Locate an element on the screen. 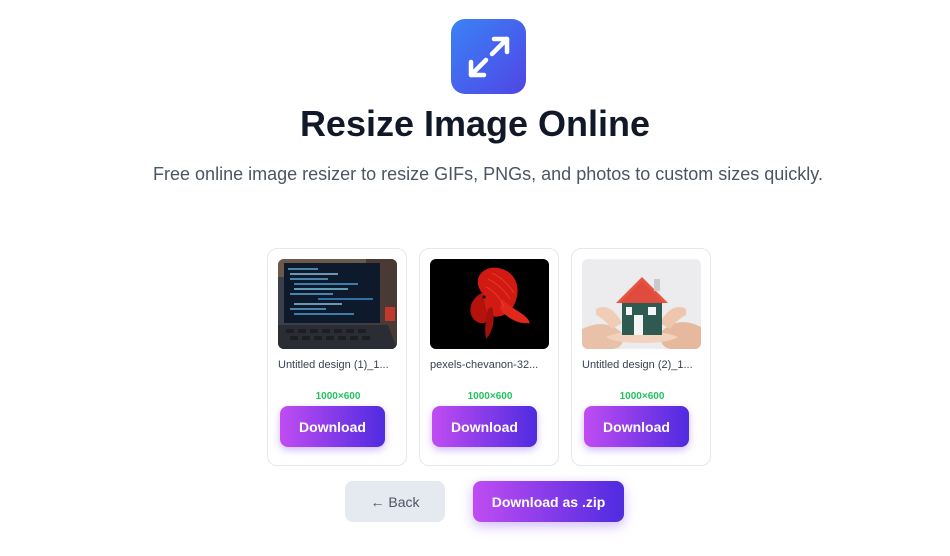 The height and width of the screenshot is (556, 950). resize-arrows-icon is located at coordinates (488, 56).